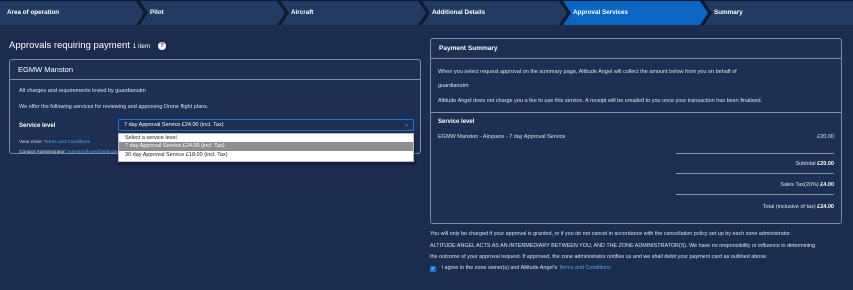 The height and width of the screenshot is (290, 853). Describe the element at coordinates (87, 45) in the screenshot. I see `page-title: Approvals requiring payment 1 item ?` at that location.